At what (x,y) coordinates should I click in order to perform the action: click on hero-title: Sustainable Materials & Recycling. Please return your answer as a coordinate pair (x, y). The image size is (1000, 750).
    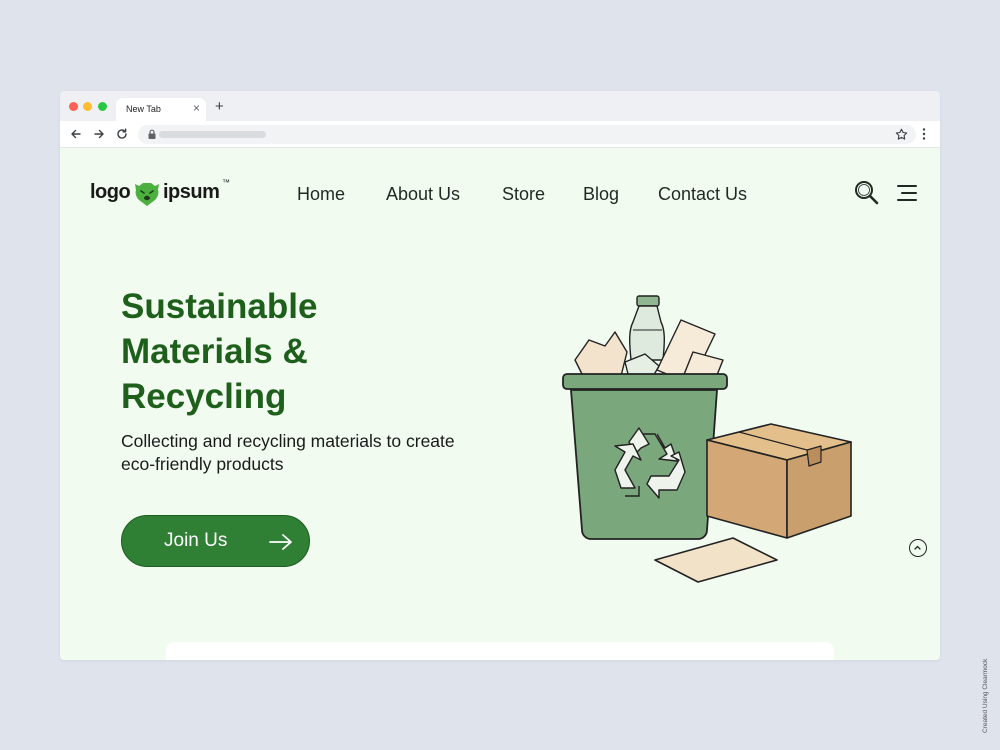
    Looking at the image, I should click on (271, 351).